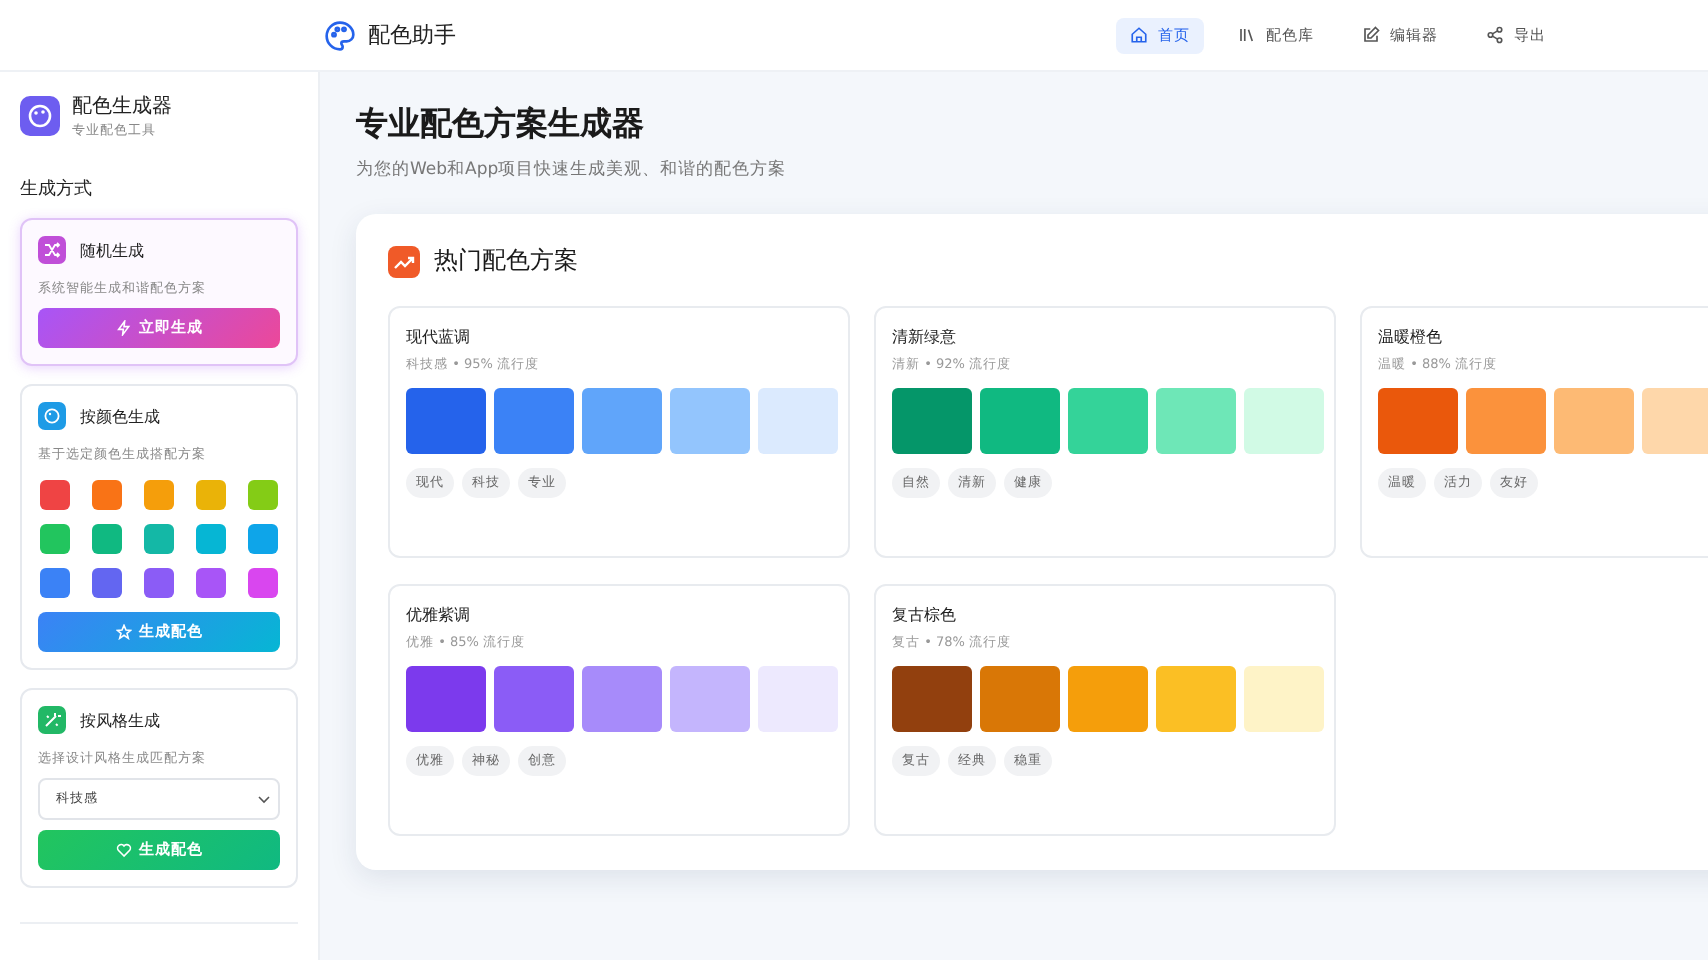  What do you see at coordinates (412, 35) in the screenshot?
I see `brand-name: 配色助手` at bounding box center [412, 35].